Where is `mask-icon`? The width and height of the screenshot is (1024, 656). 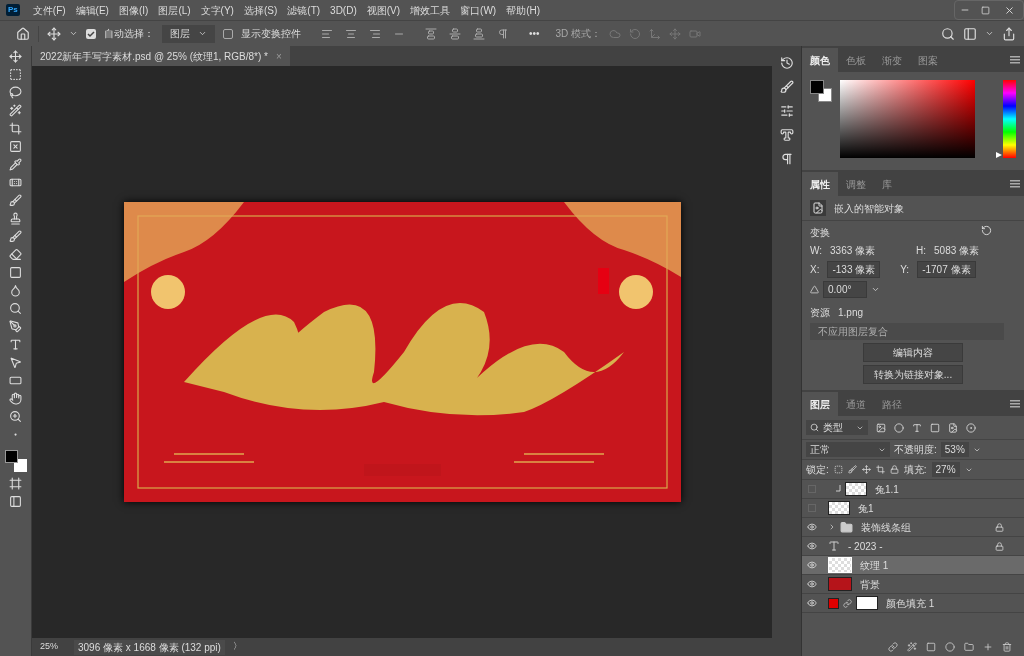
mask-icon is located at coordinates (931, 647).